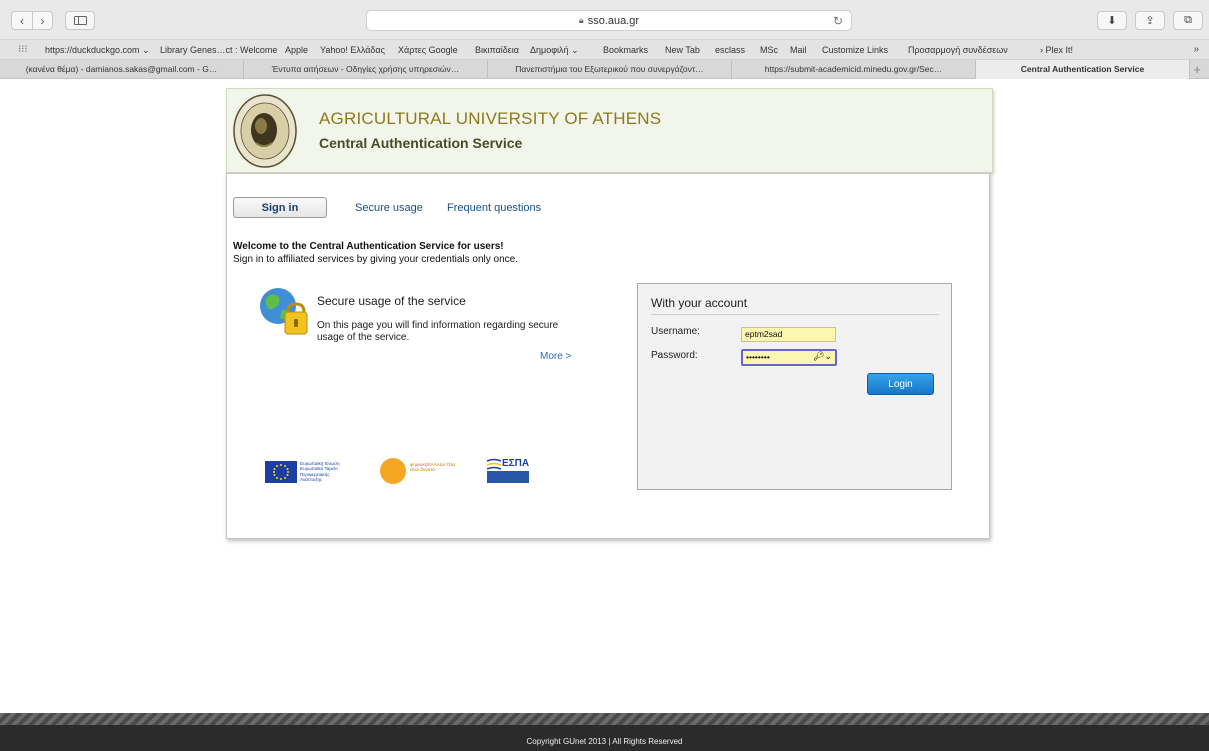  I want to click on divider, so click(795, 314).